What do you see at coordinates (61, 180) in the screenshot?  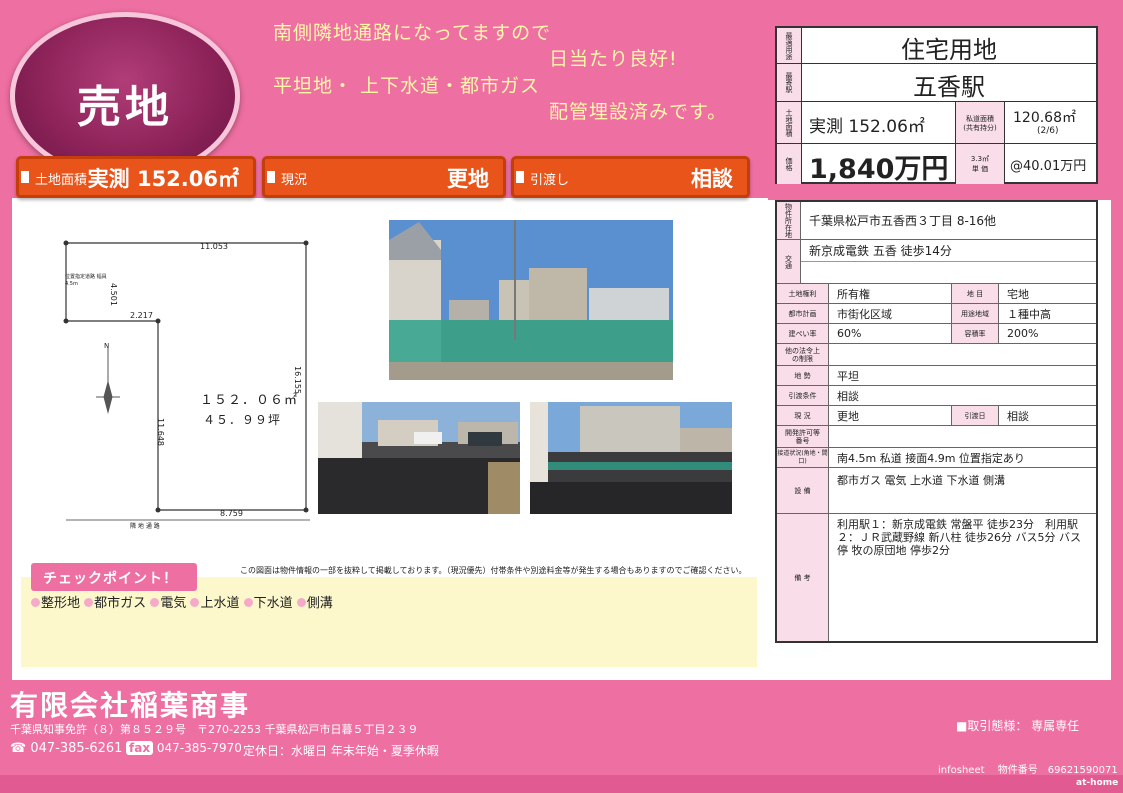 I see `summary-label: 土地面積` at bounding box center [61, 180].